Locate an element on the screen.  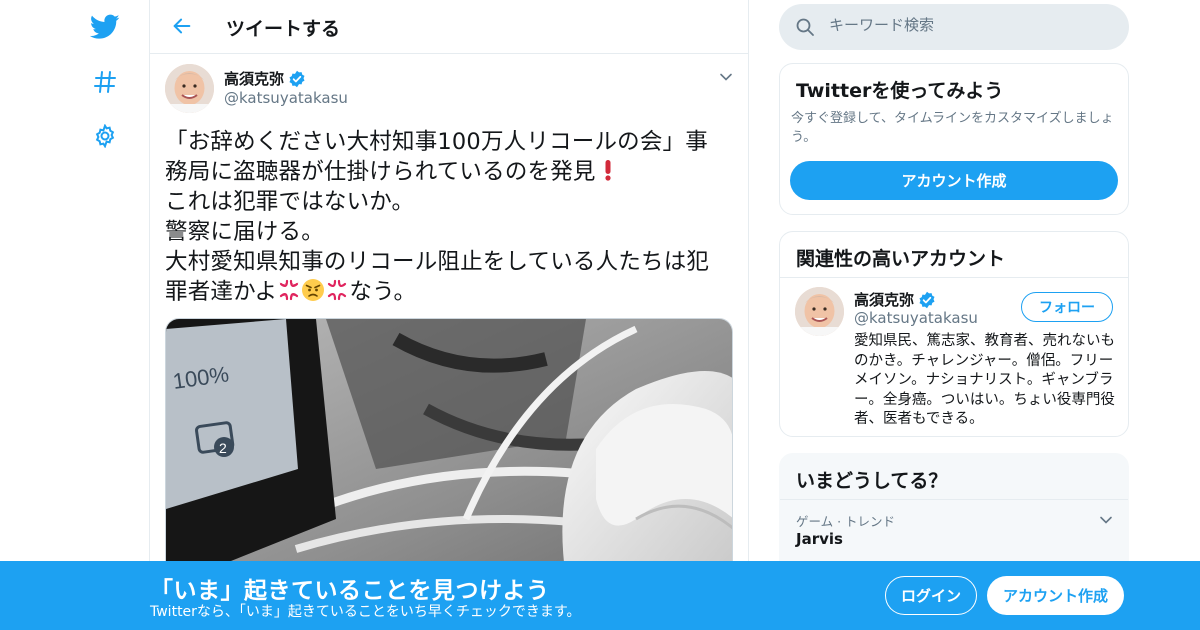
settings-gear-icon is located at coordinates (105, 136).